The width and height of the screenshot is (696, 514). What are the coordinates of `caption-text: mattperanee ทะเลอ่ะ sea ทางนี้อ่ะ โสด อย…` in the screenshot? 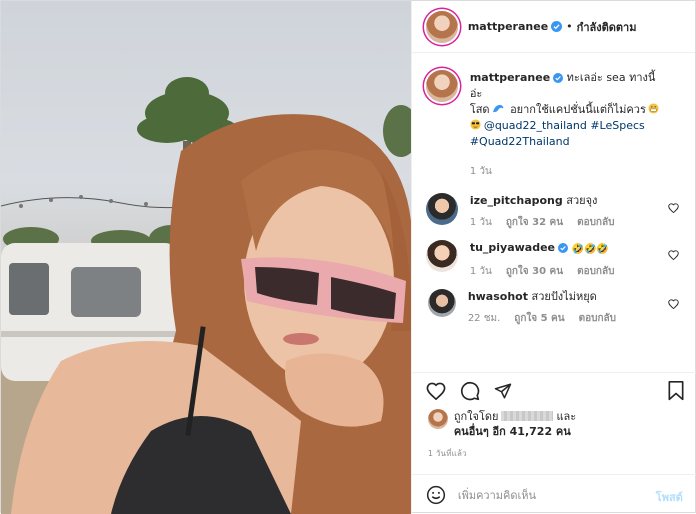 It's located at (566, 110).